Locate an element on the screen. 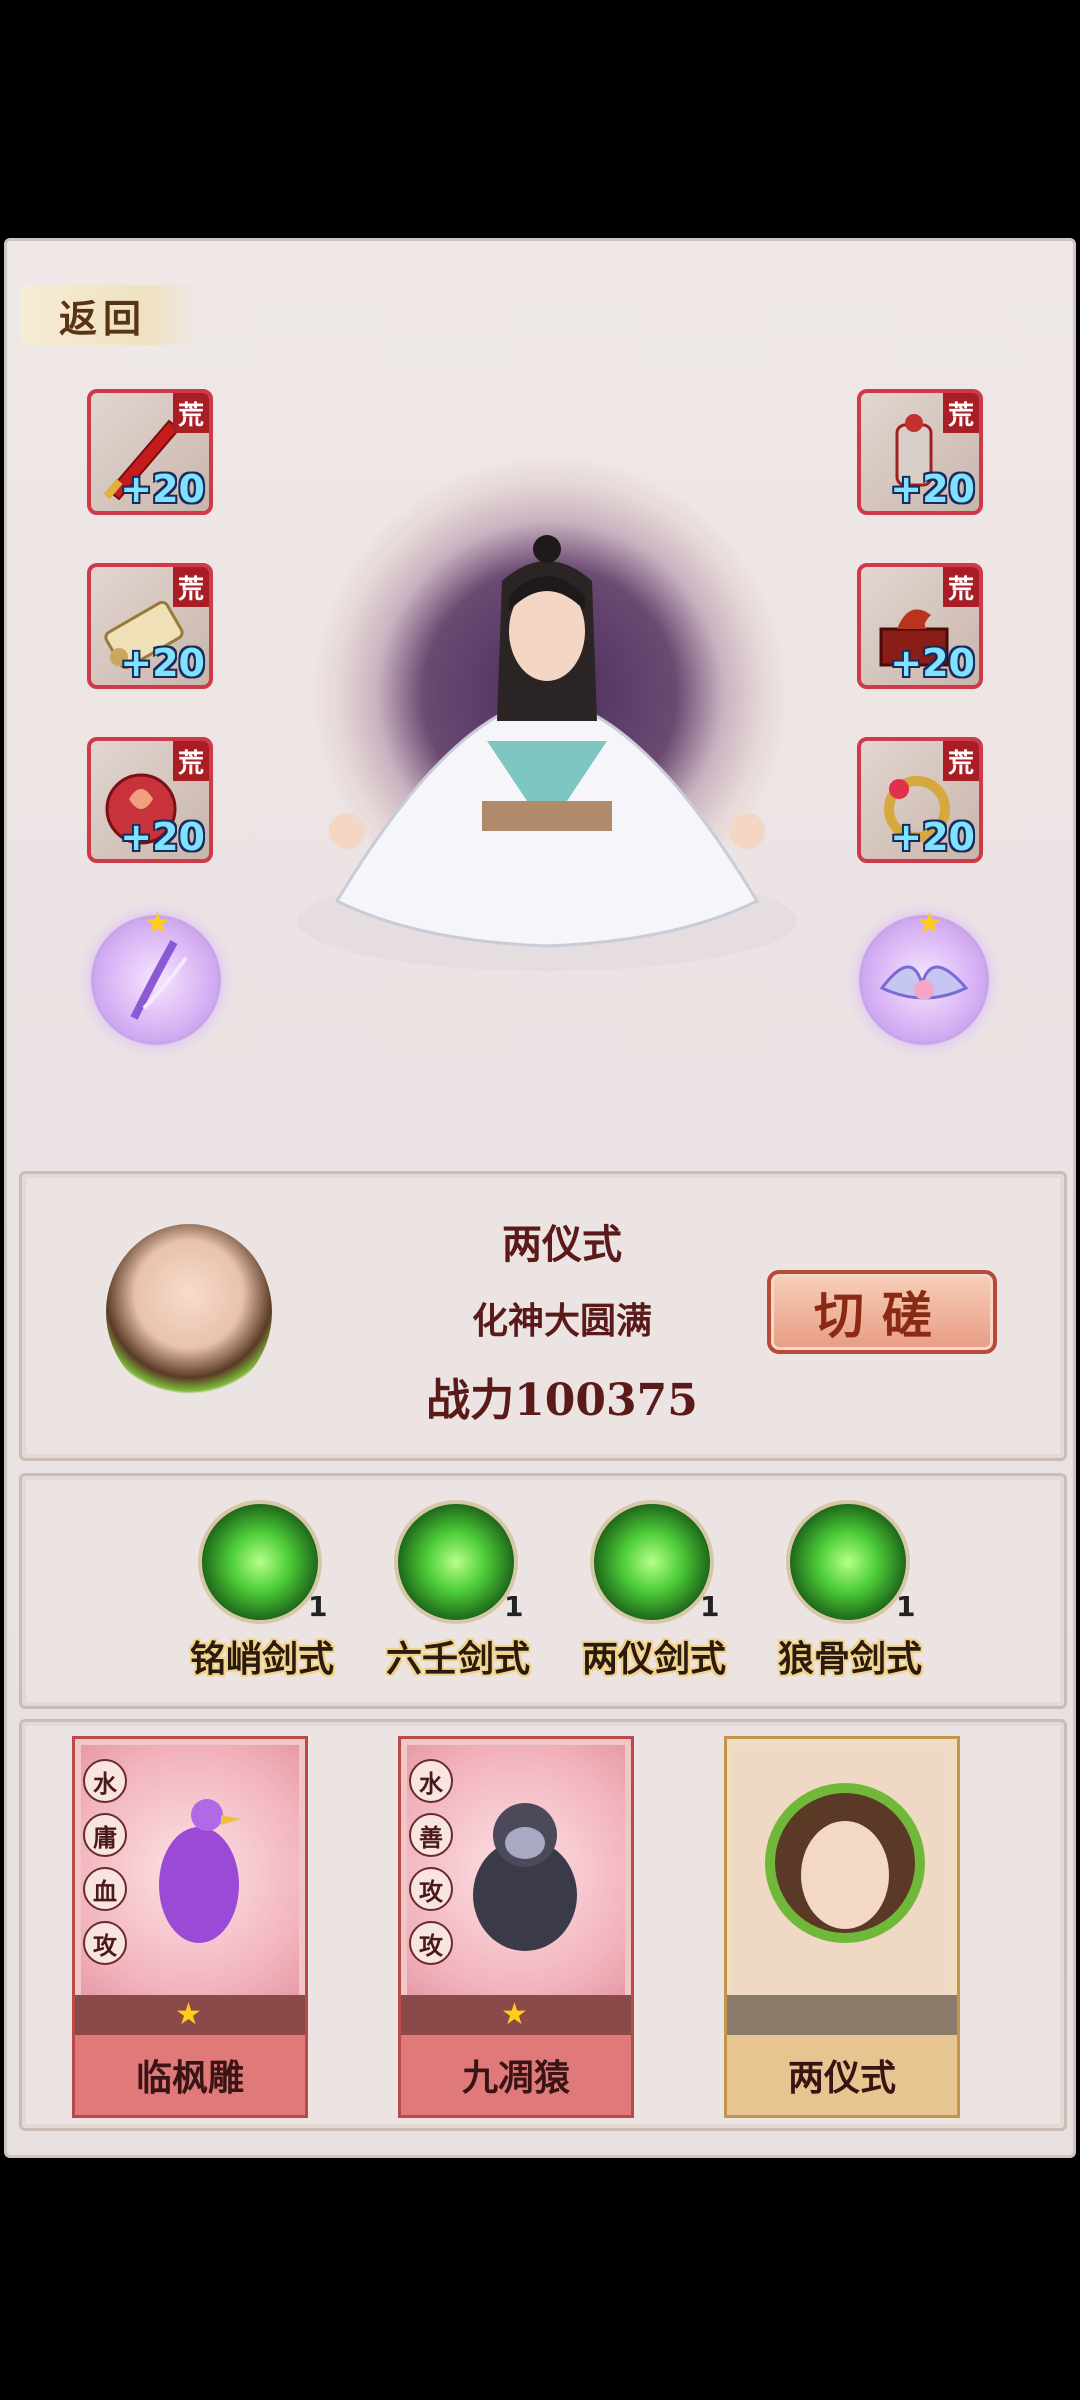 This screenshot has height=2400, width=1080. character-info-panel: 两仪式 化神大圆满 战力100375 切磋 is located at coordinates (543, 1316).